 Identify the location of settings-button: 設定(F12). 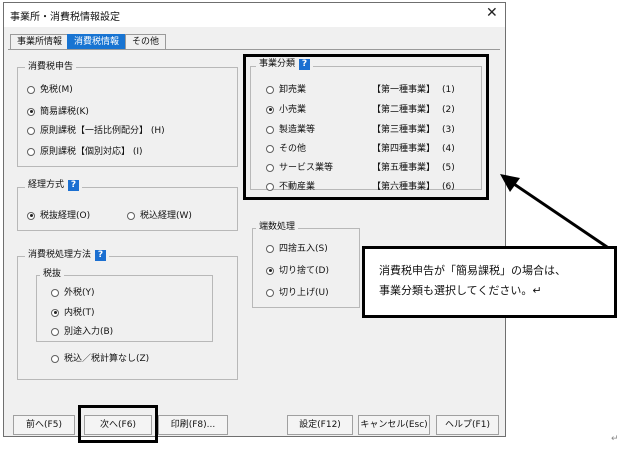
(320, 425).